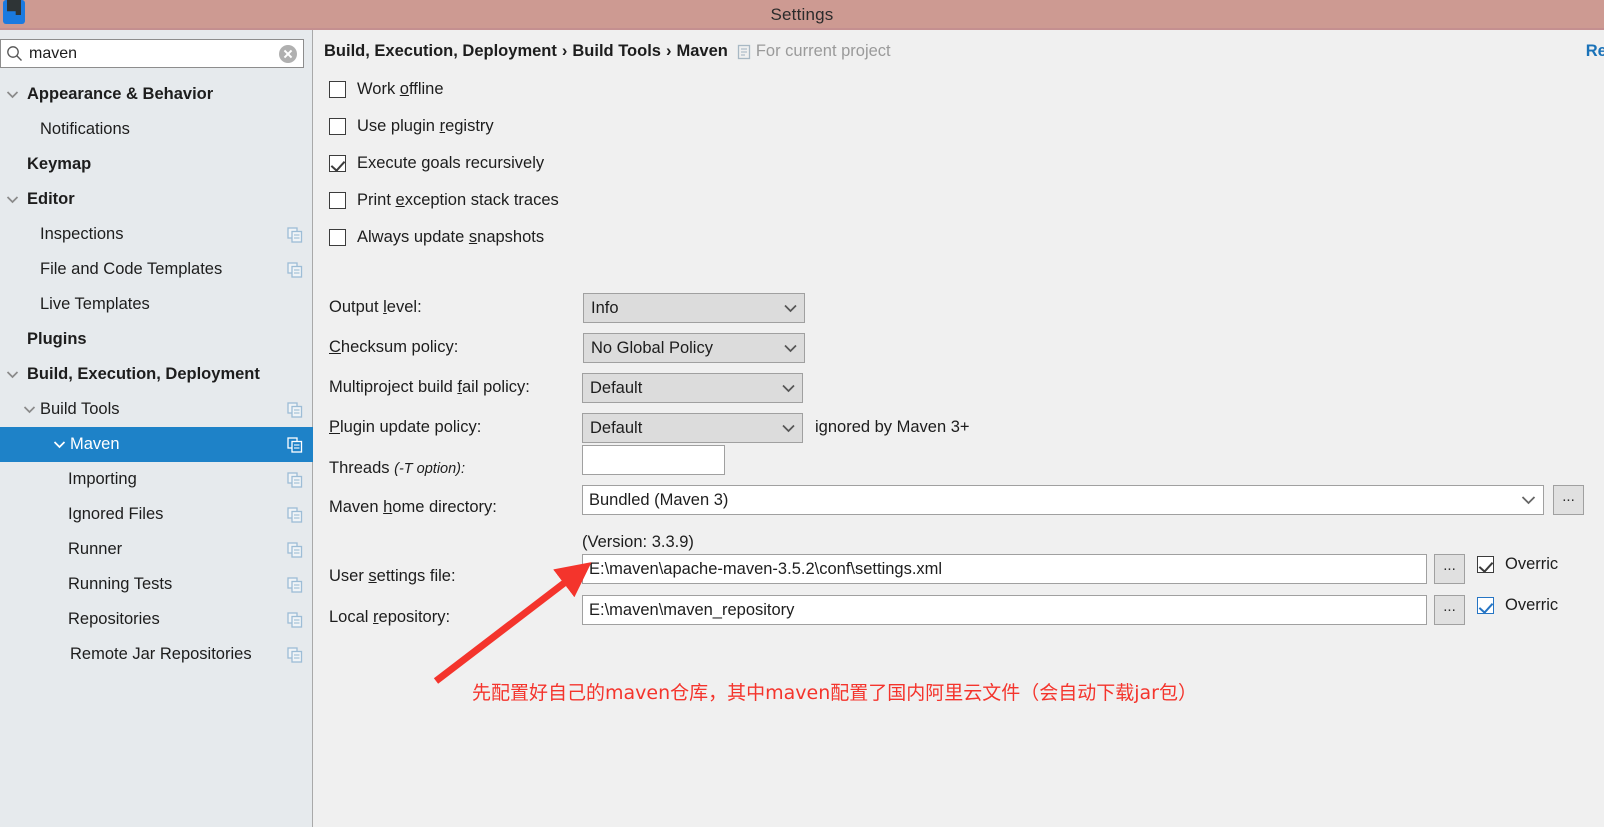  I want to click on sidebar-item-label: Notifications, so click(85, 129).